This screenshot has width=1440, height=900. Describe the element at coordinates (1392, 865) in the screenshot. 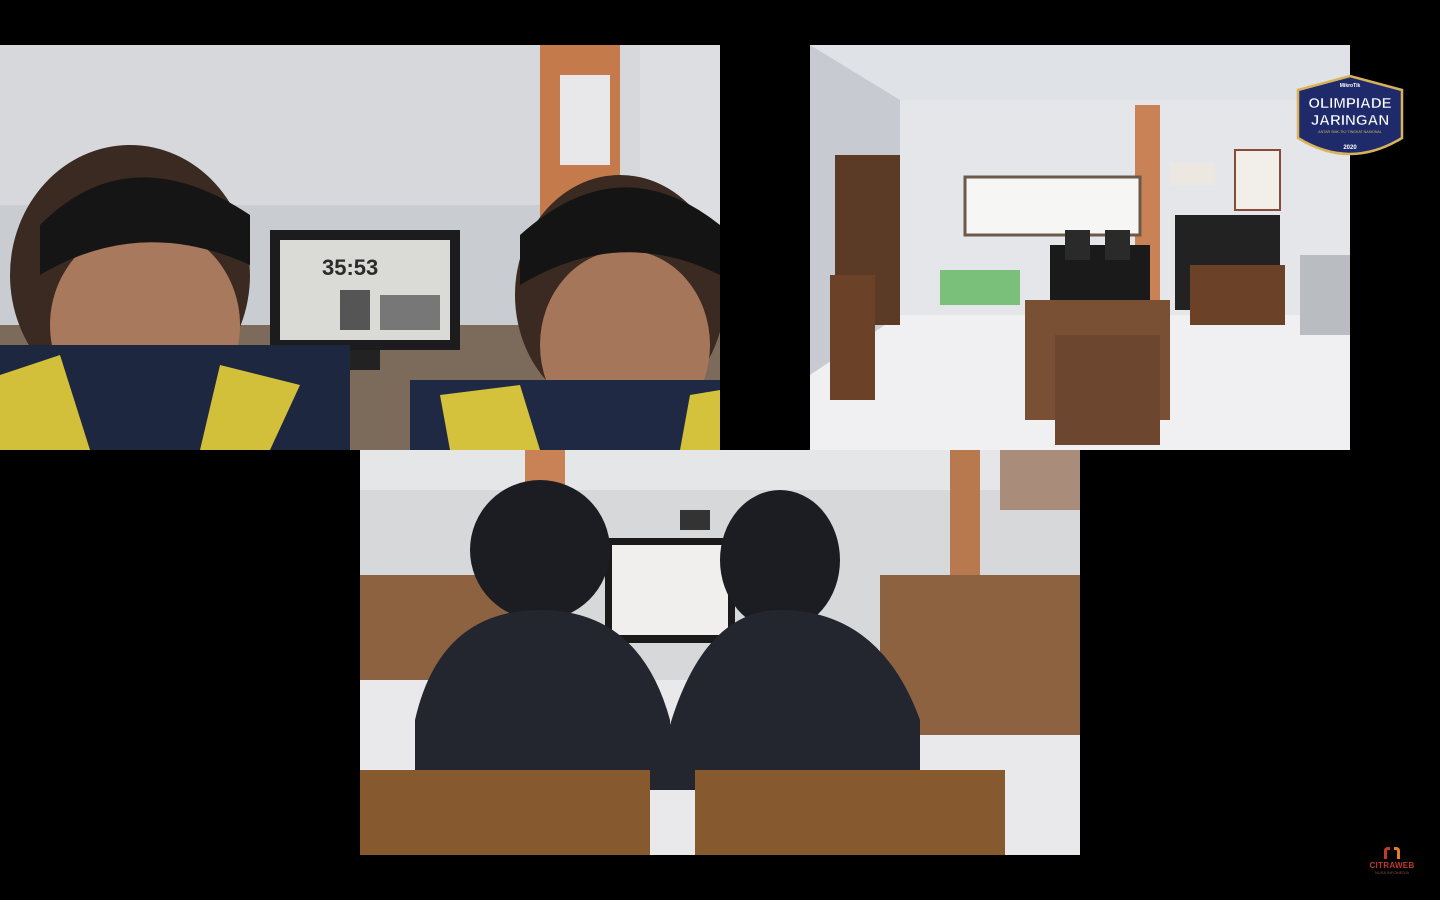

I see `watermark-brand: CITRAWEB` at that location.